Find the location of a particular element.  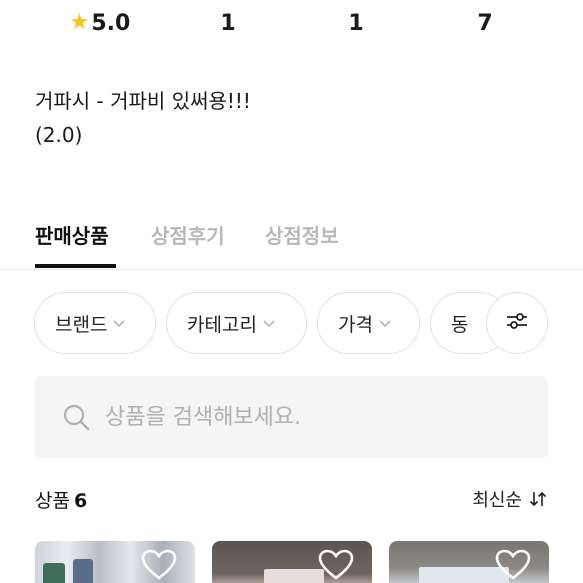

filter-bar: 브랜드 카테고리 가격 동 is located at coordinates (291, 323).